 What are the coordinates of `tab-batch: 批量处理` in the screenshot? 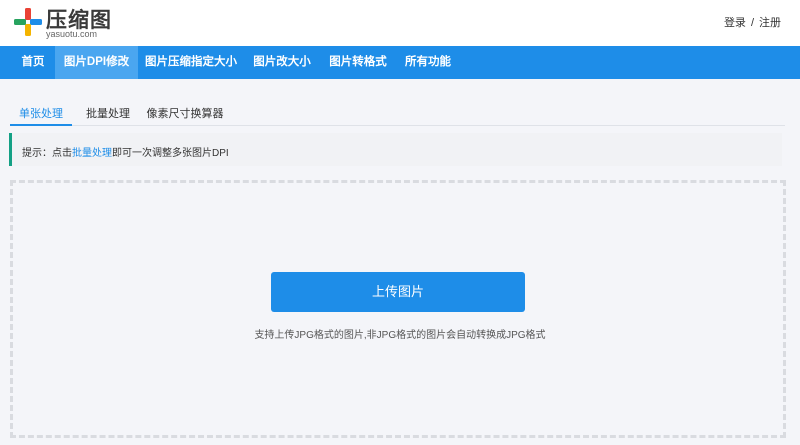 It's located at (108, 112).